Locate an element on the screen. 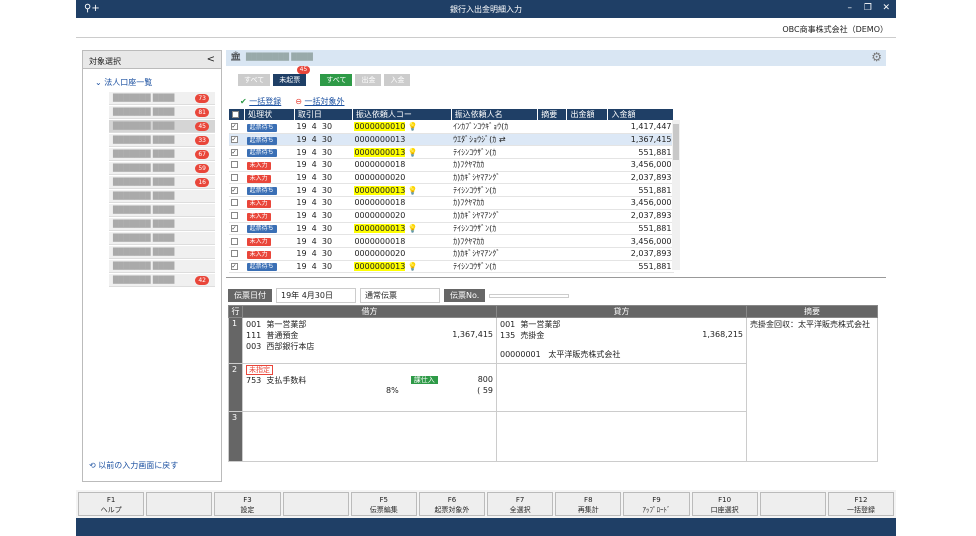 This screenshot has height=536, width=976. account-item: ███████ ████ 73 is located at coordinates (162, 98).